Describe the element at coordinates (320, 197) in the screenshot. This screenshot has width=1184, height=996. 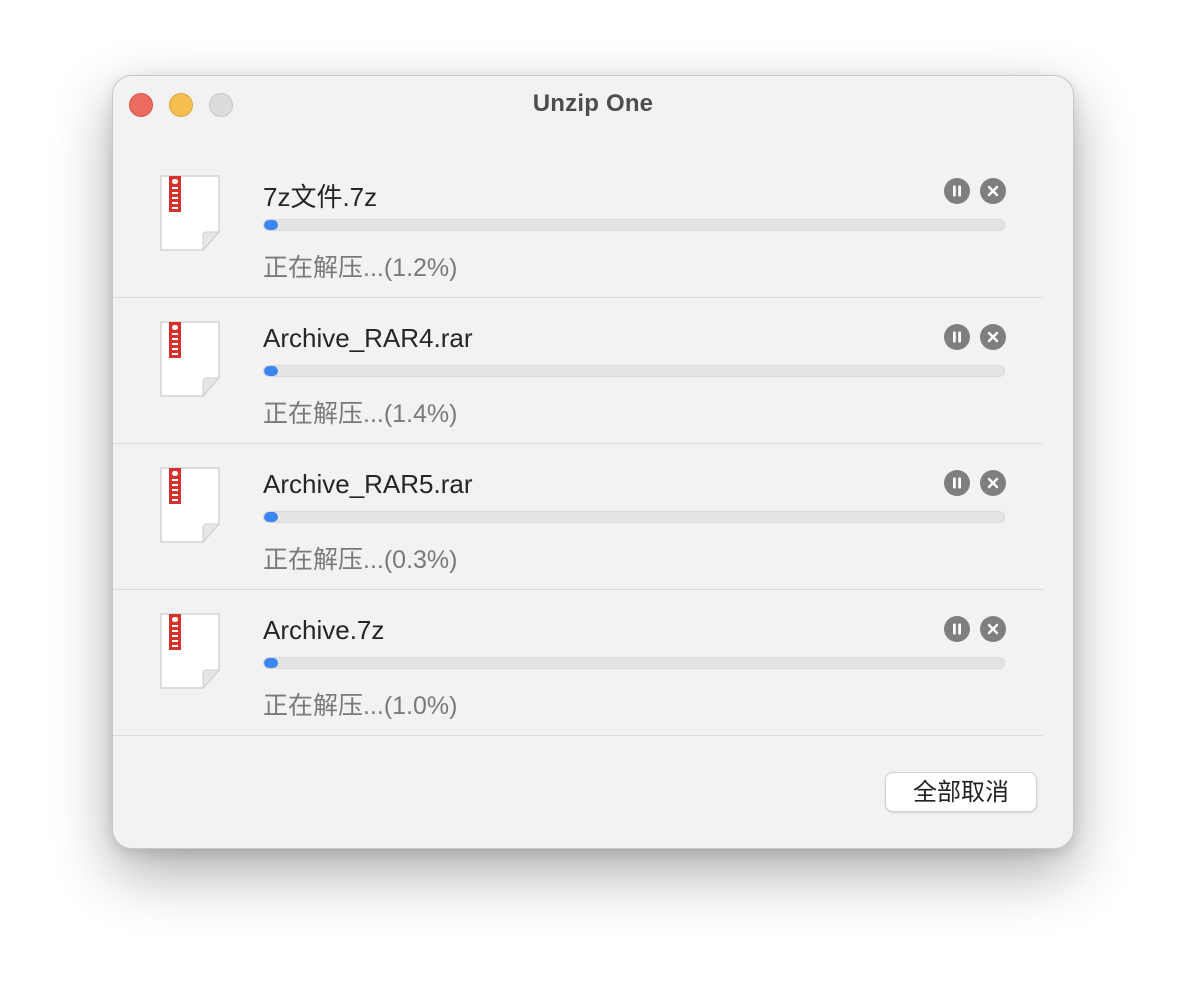
I see `archive-file-name: 7z文件.7z` at that location.